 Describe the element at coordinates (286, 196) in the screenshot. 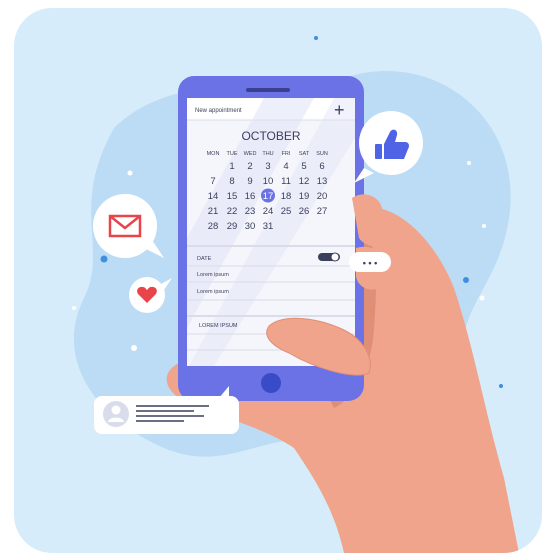

I see `calendar-day: 18` at that location.